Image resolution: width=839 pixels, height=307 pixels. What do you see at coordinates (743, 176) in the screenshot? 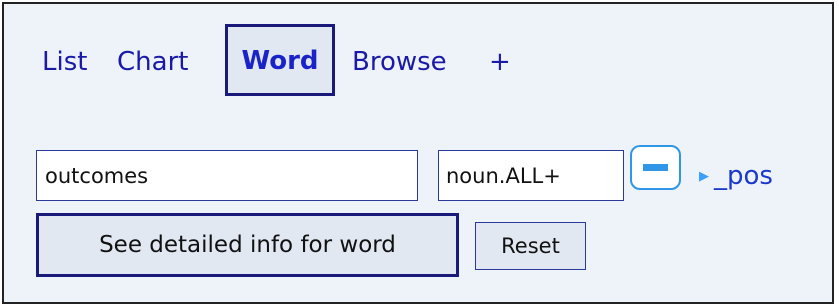
I see `pos-toggle-label: _pos` at bounding box center [743, 176].